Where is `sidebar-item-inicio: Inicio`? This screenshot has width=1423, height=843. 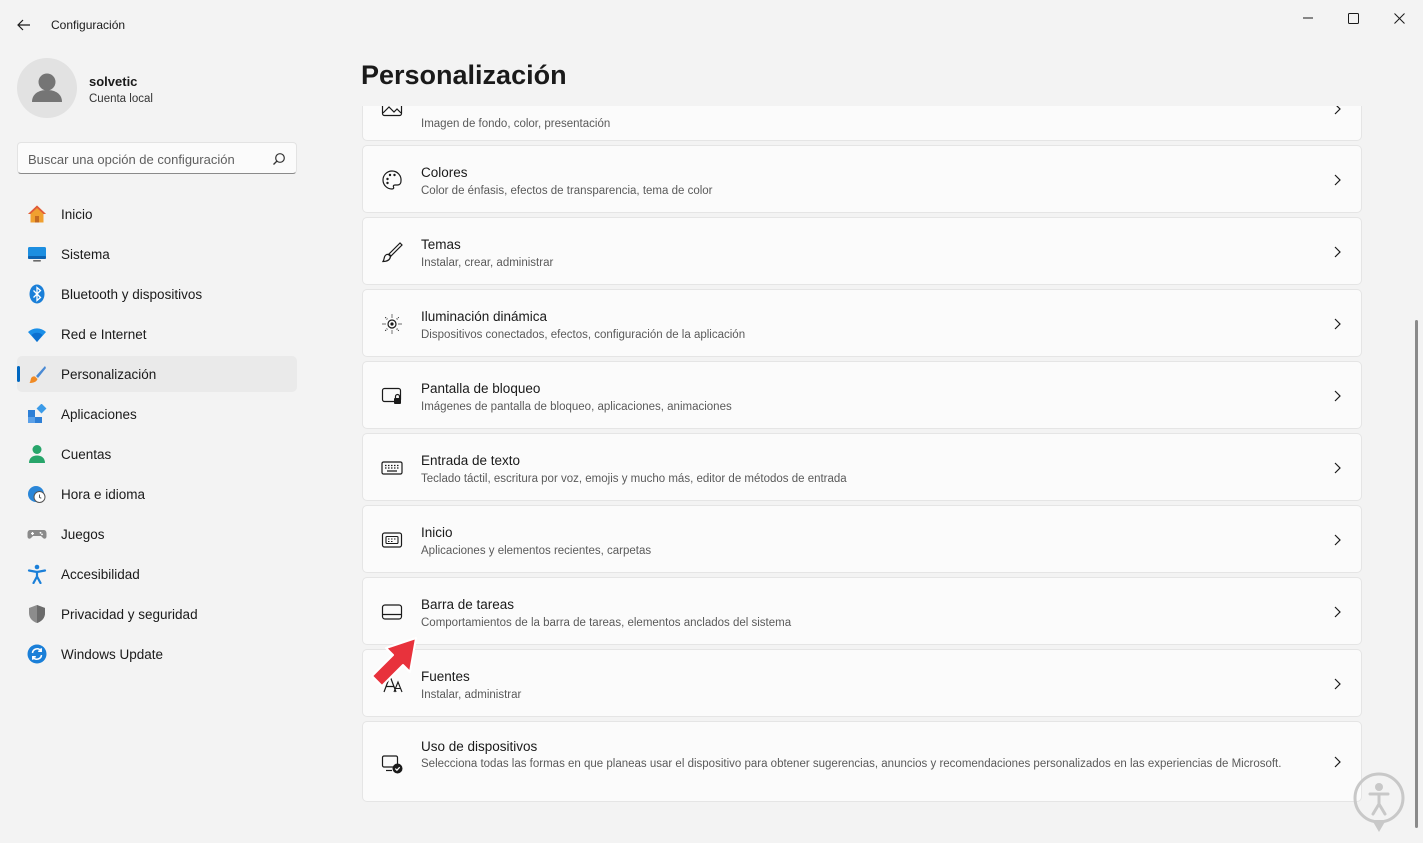
sidebar-item-inicio: Inicio is located at coordinates (157, 214).